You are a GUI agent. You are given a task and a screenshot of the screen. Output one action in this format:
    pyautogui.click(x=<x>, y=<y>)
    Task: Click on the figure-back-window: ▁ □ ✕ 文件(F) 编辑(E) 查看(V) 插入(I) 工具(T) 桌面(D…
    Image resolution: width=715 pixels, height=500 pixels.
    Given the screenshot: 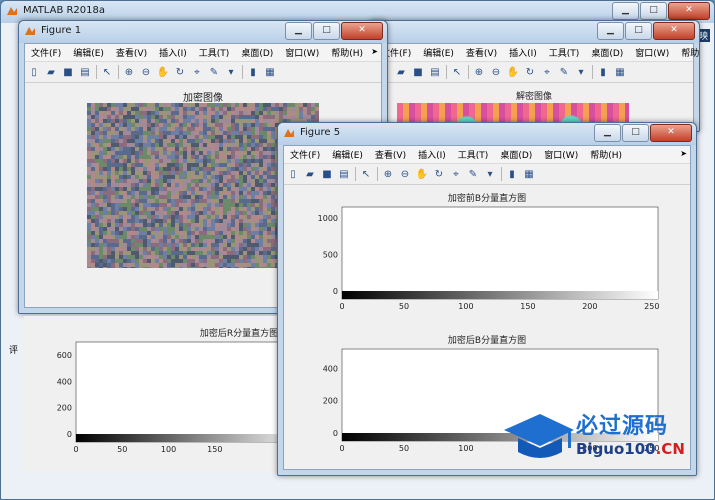 What is the action you would take?
    pyautogui.click(x=534, y=76)
    